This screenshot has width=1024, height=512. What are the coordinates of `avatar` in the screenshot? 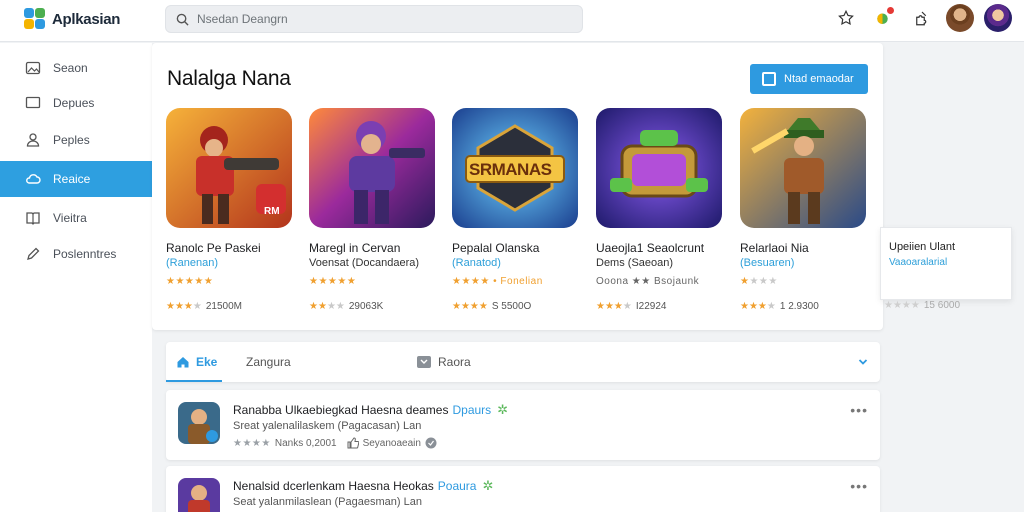 It's located at (960, 18).